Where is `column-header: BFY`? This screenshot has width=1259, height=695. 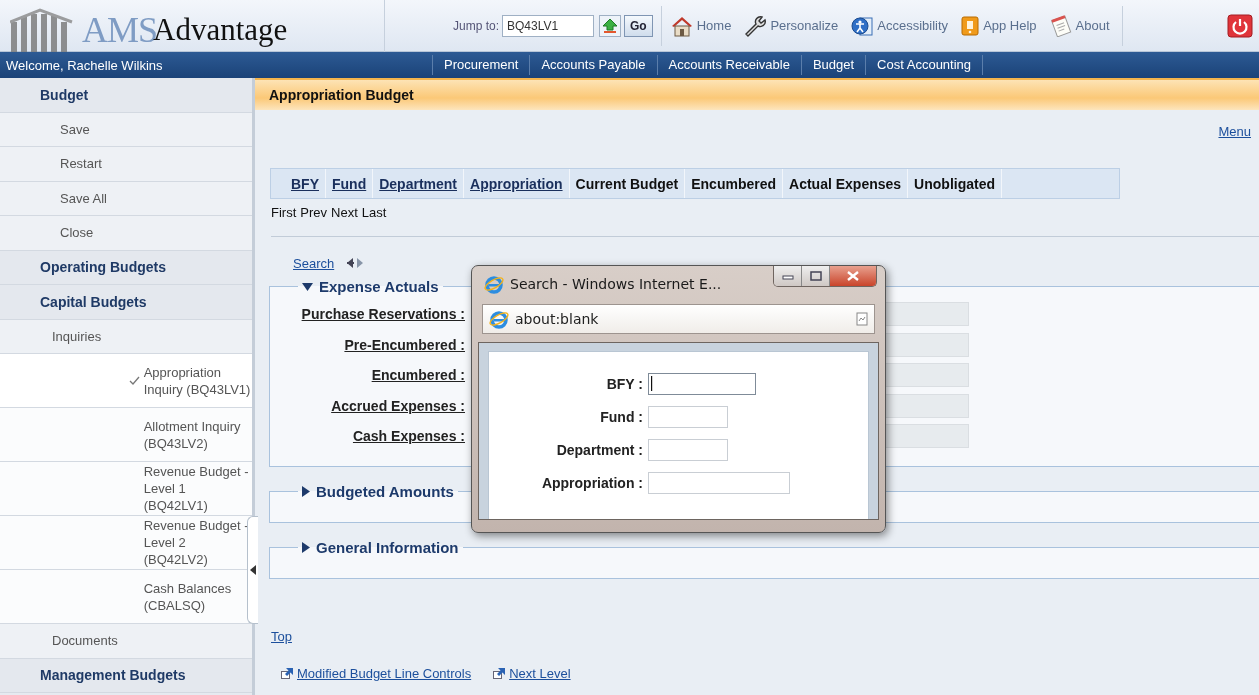
column-header: BFY is located at coordinates (305, 183).